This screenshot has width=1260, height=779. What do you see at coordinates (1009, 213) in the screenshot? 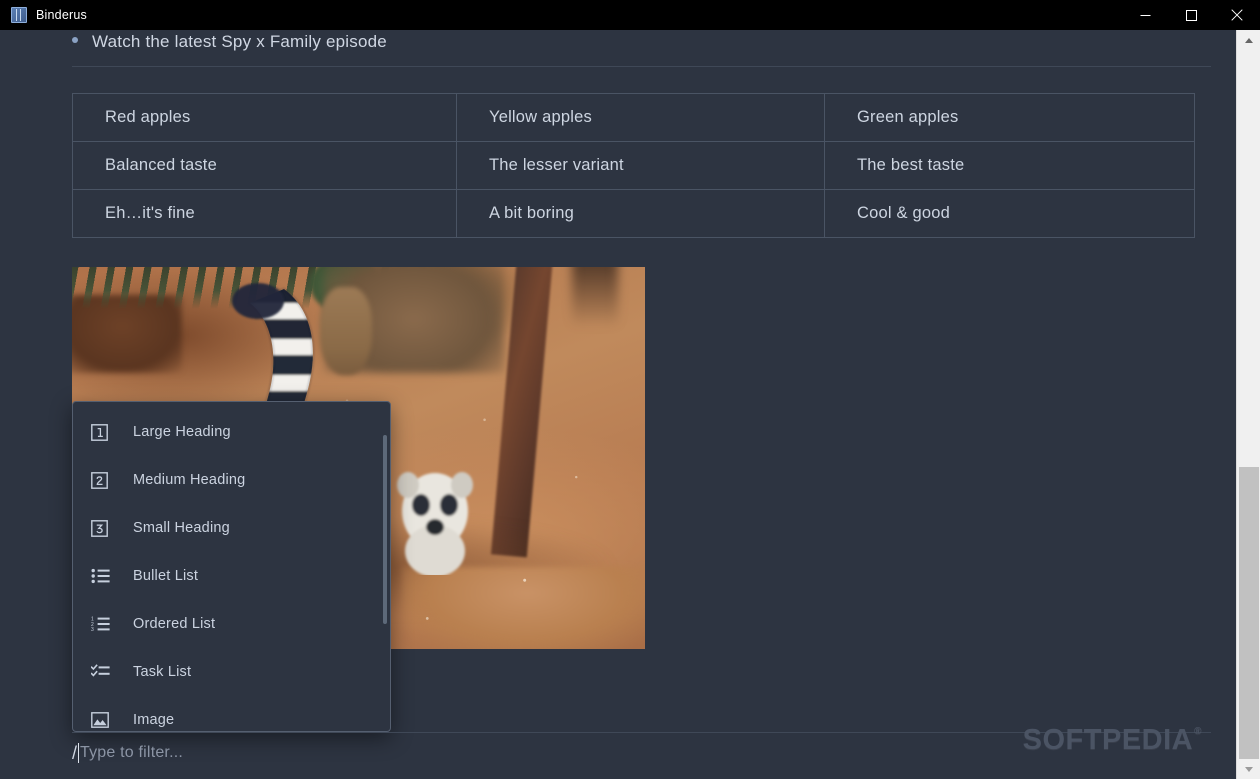
I see `table-cell: Cool & good` at bounding box center [1009, 213].